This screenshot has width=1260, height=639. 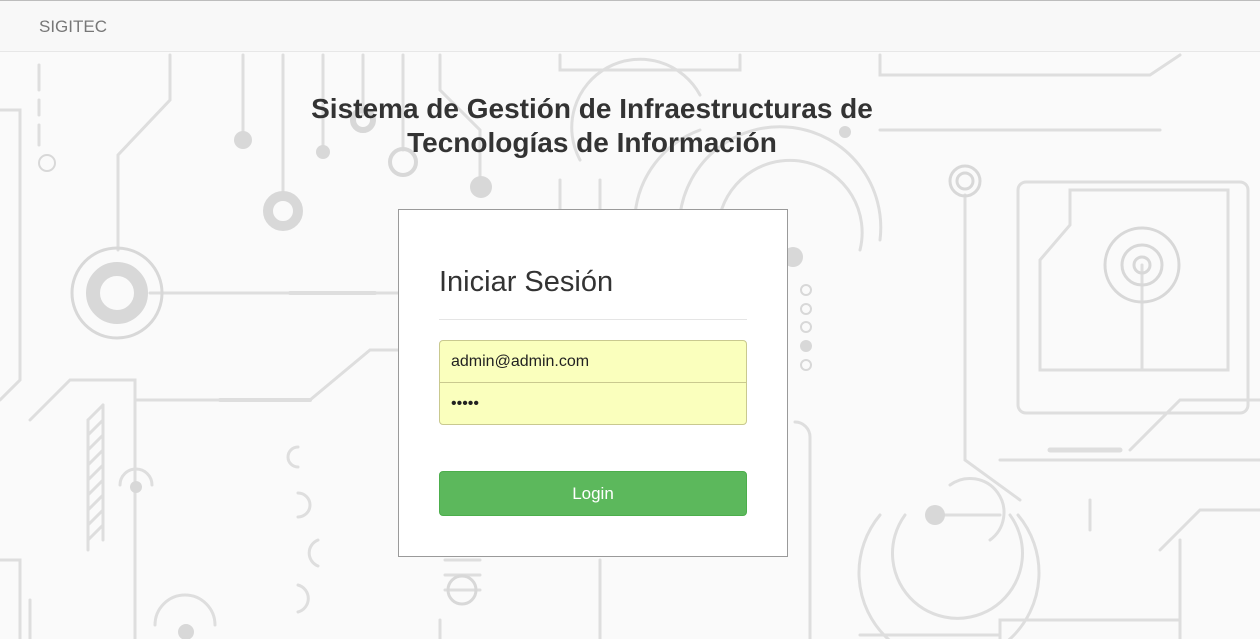 What do you see at coordinates (593, 403) in the screenshot?
I see `password-field` at bounding box center [593, 403].